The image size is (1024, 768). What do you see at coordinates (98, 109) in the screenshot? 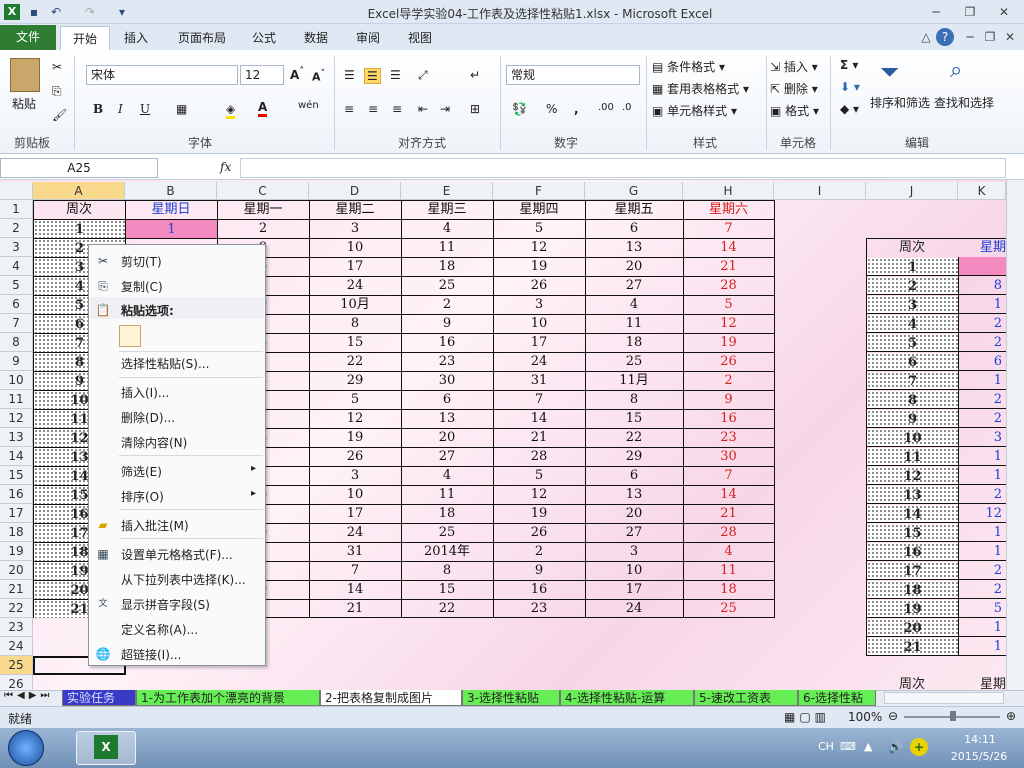
I see `bold-button: B` at bounding box center [98, 109].